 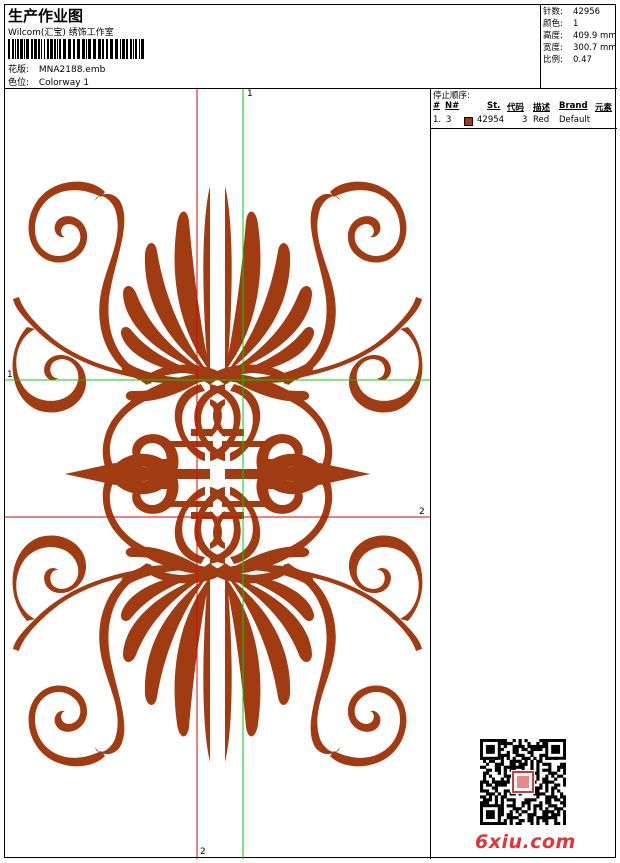 I want to click on thread-color-swatch, so click(x=468, y=121).